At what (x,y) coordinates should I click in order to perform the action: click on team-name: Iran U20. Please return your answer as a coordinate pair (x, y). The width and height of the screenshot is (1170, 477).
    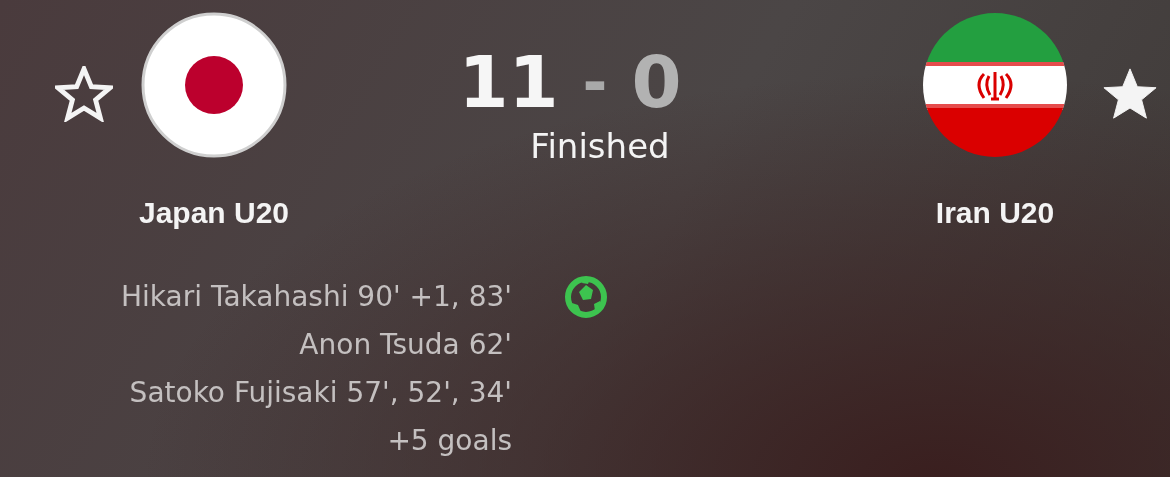
    Looking at the image, I should click on (995, 213).